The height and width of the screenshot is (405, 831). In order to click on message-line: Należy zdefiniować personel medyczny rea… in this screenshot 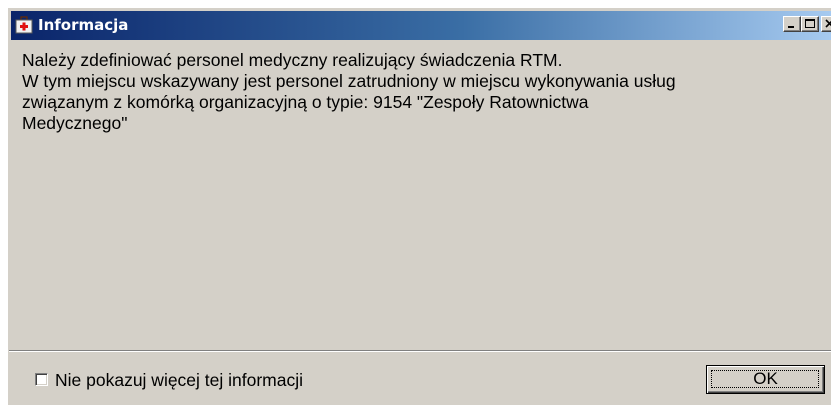, I will do `click(292, 60)`.